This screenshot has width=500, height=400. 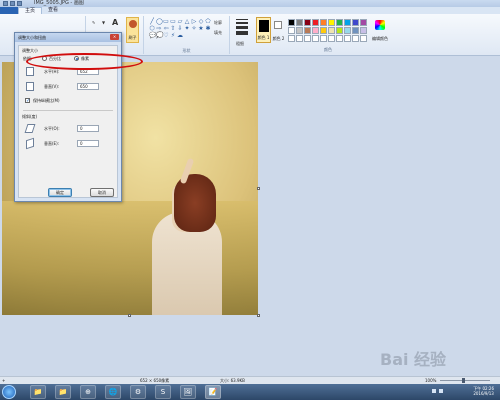 What do you see at coordinates (173, 36) in the screenshot?
I see `shape-option: ⚡` at bounding box center [173, 36].